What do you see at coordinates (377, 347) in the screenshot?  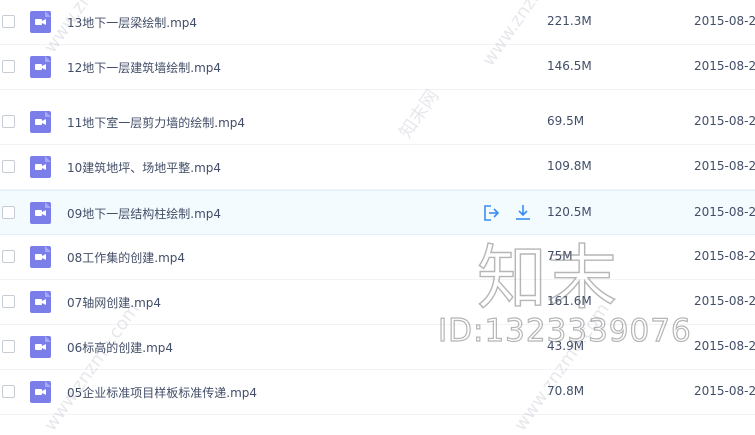 I see `file-row: 06标高的创建.mp4 43.9M 2015-08-24` at bounding box center [377, 347].